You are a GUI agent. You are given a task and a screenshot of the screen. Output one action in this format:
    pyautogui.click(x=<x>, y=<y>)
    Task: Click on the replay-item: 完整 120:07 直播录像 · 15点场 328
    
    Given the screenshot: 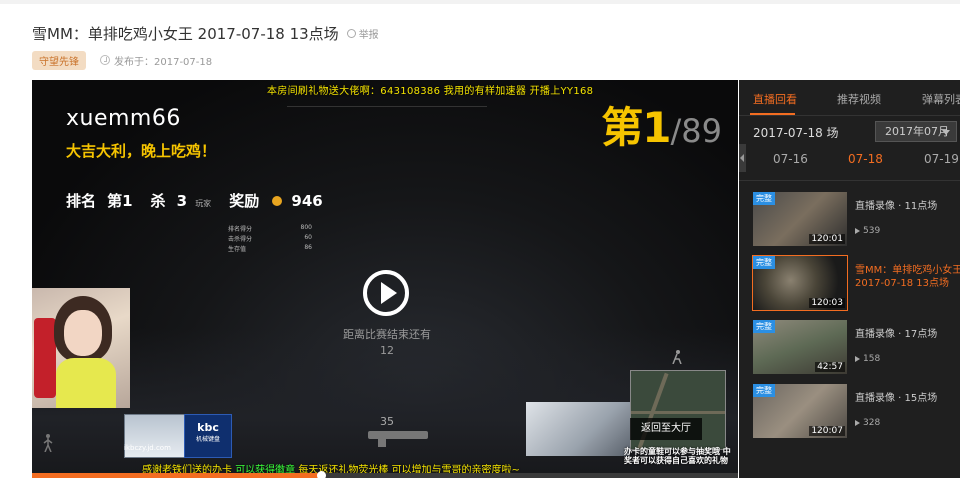 What is the action you would take?
    pyautogui.click(x=853, y=411)
    